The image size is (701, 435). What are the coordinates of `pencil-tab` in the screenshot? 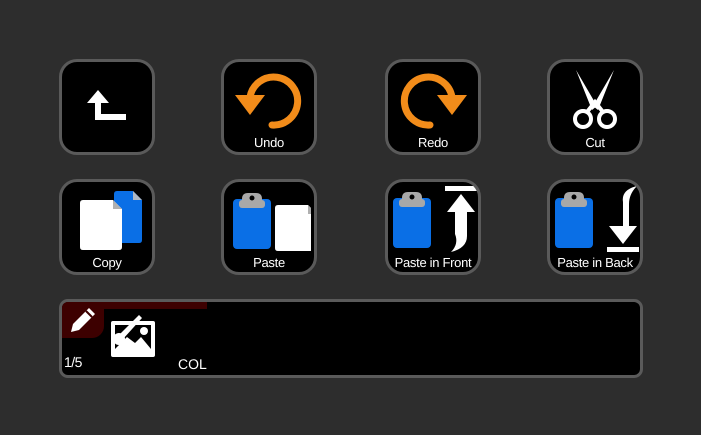 It's located at (83, 320).